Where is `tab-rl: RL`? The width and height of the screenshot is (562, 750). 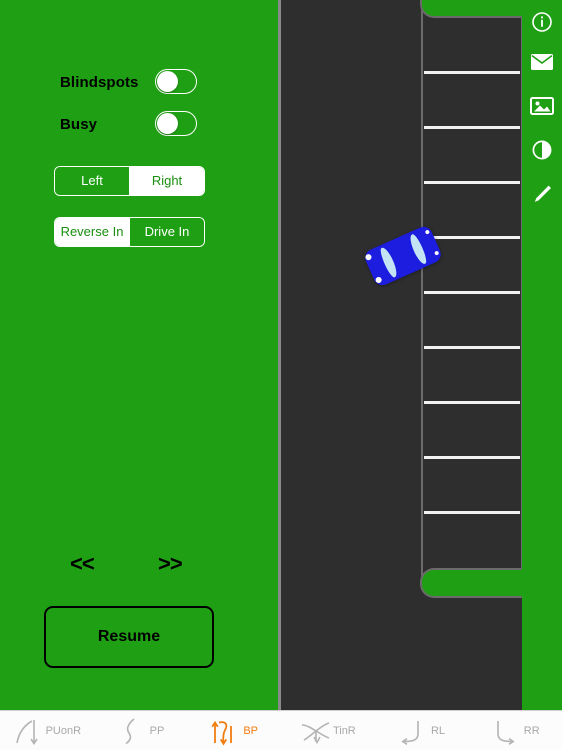 tab-rl: RL is located at coordinates (422, 730).